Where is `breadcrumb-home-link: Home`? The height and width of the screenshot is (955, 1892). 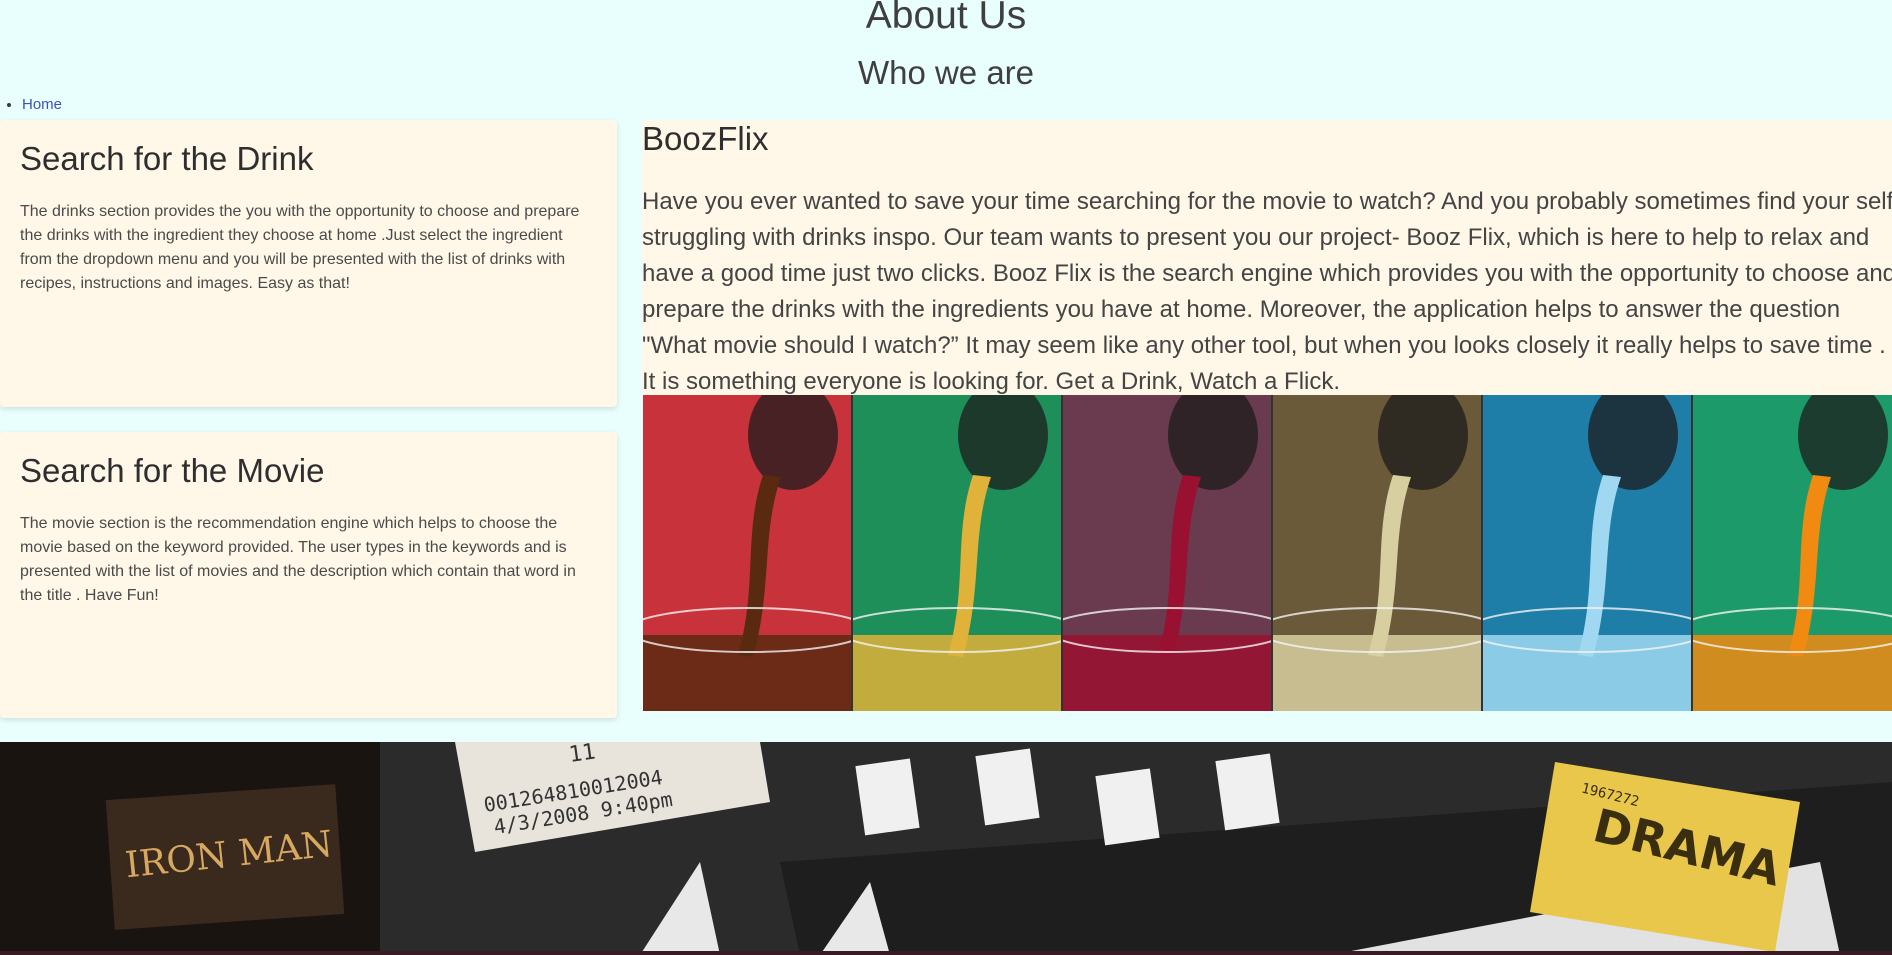 breadcrumb-home-link: Home is located at coordinates (42, 104).